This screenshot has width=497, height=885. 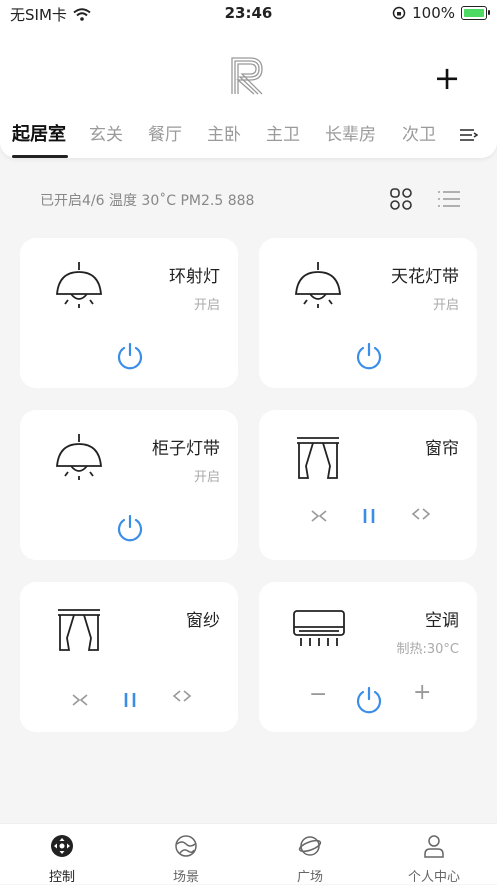 I want to click on nav-label: 个人中心, so click(x=433, y=877).